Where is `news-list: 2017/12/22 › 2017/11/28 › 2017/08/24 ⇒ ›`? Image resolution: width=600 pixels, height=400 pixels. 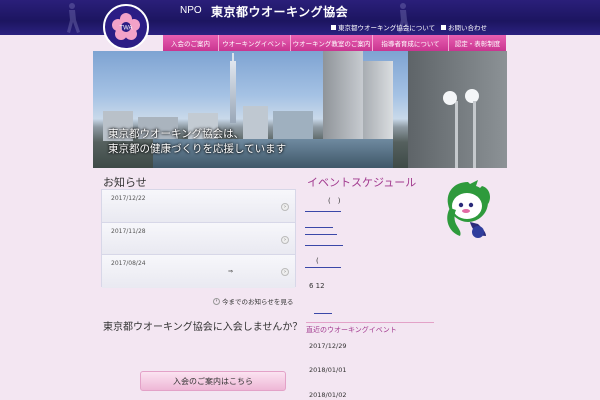 news-list: 2017/12/22 › 2017/11/28 › 2017/08/24 ⇒ › is located at coordinates (198, 238).